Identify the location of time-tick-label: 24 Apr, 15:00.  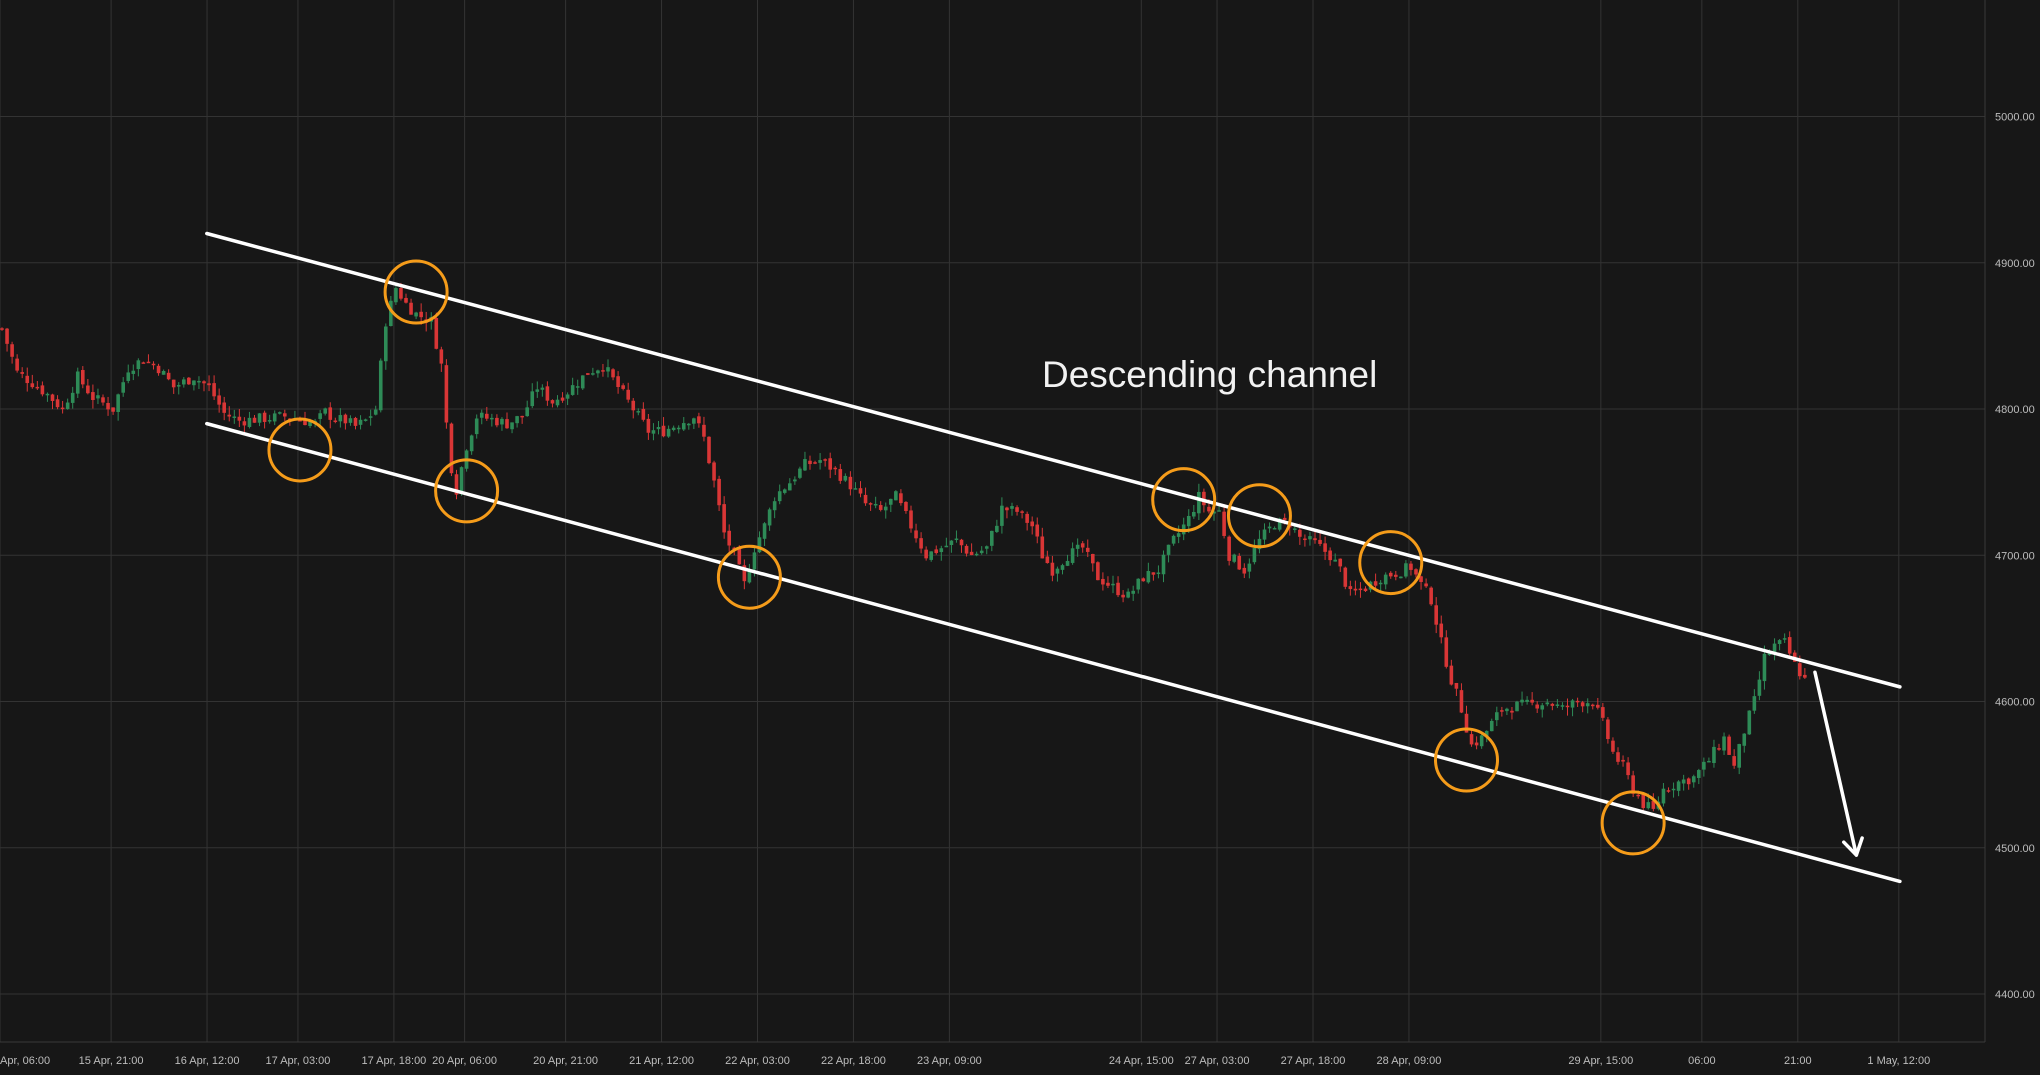
(1141, 1061).